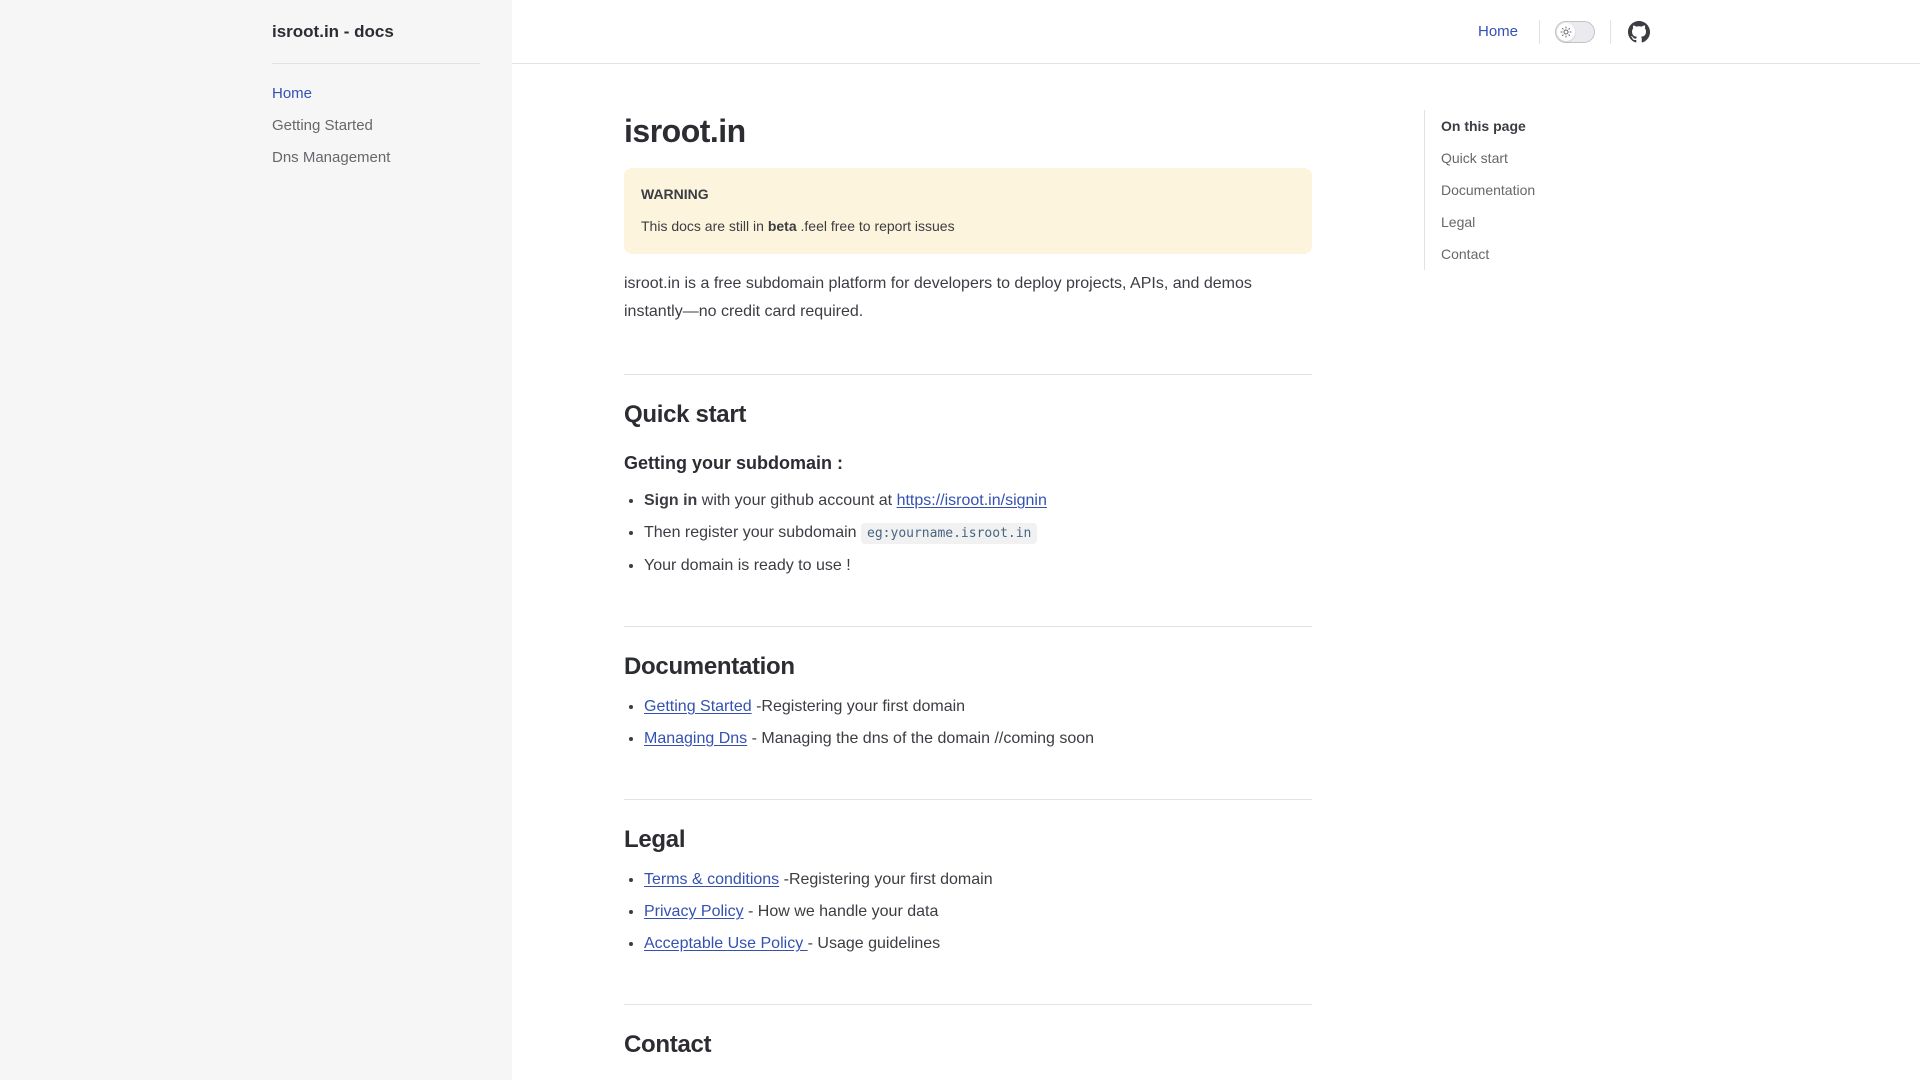 The width and height of the screenshot is (1920, 1080). I want to click on list-item-text: - Usage guidelines, so click(874, 943).